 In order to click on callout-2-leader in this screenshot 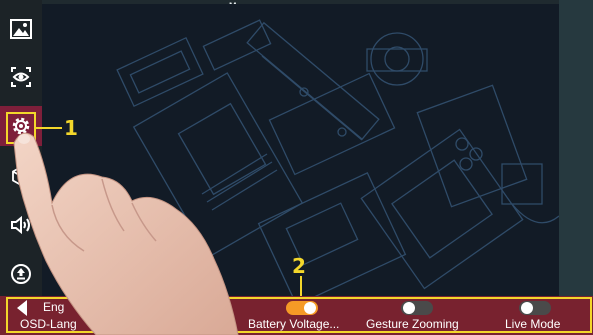, I will do `click(301, 286)`.